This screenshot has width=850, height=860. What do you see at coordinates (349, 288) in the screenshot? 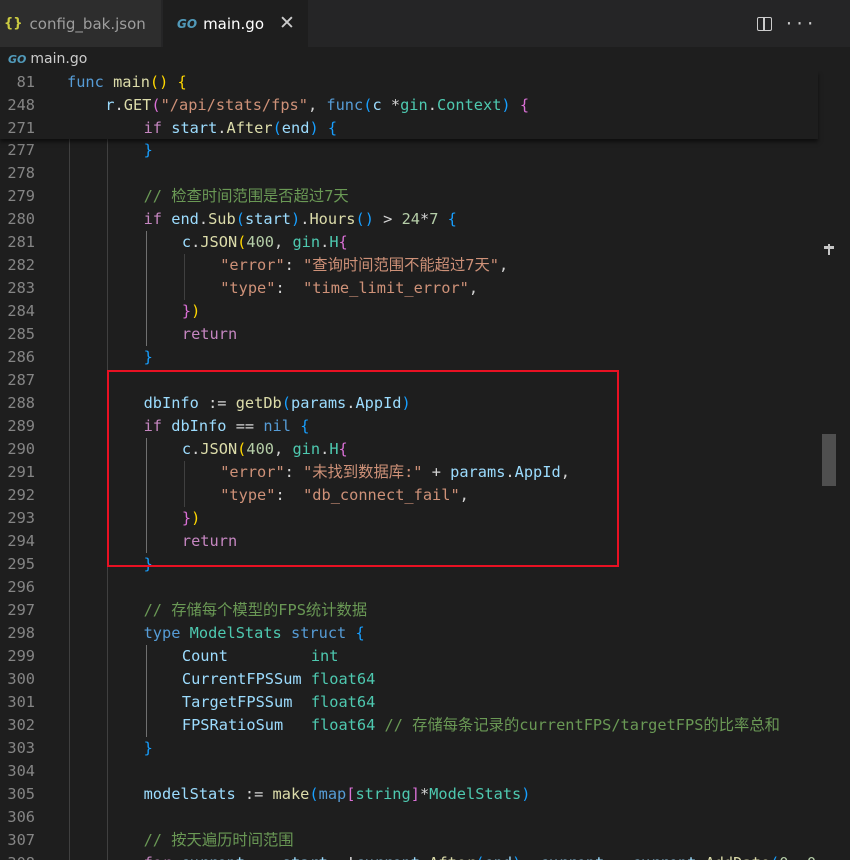
I see `code-text: "type": "time_limit_error",` at bounding box center [349, 288].